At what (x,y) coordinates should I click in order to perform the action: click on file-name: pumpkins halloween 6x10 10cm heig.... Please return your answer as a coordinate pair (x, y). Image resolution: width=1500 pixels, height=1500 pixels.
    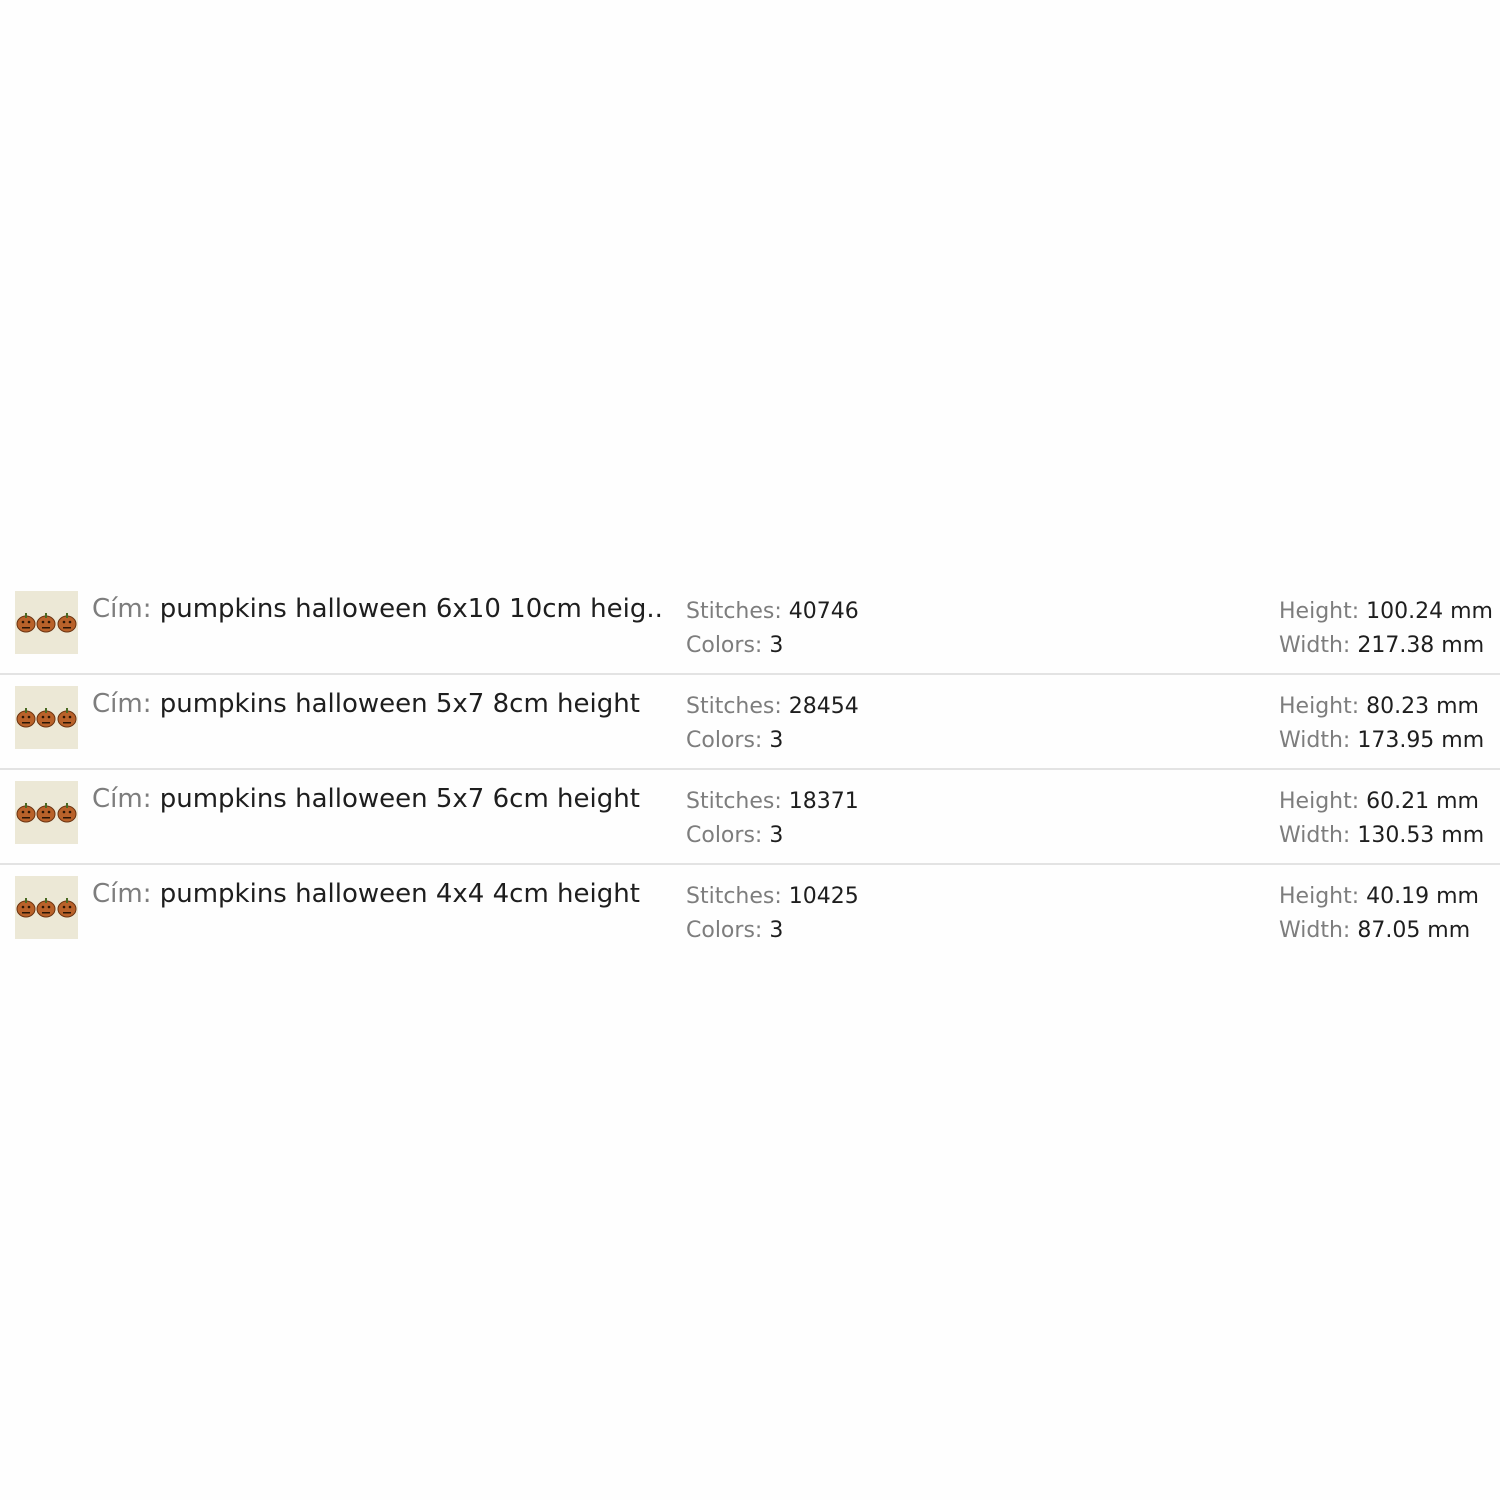
    Looking at the image, I should click on (410, 609).